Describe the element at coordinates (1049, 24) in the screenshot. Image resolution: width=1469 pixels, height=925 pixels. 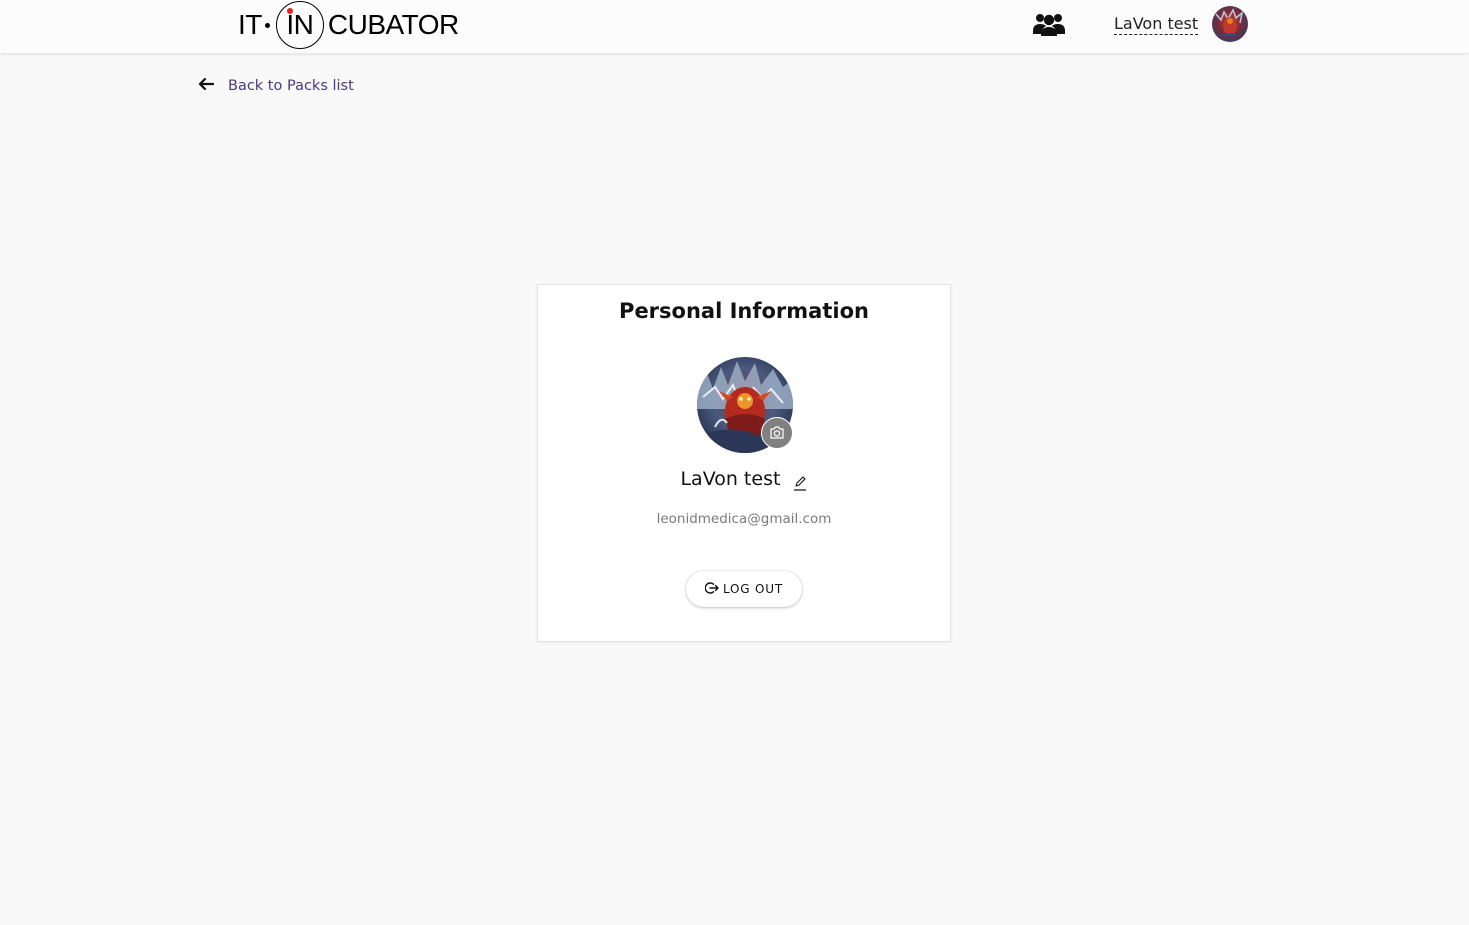
I see `users-icon` at that location.